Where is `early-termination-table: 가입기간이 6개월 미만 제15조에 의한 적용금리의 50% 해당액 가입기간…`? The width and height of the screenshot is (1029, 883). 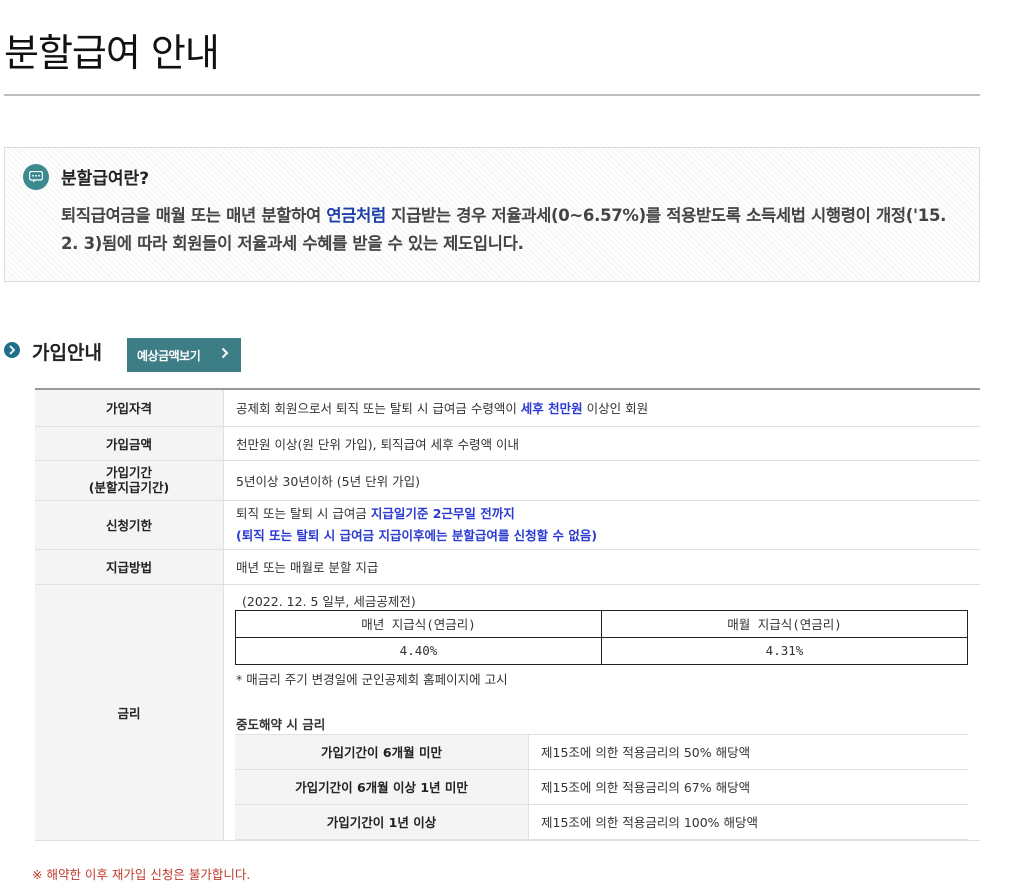 early-termination-table: 가입기간이 6개월 미만 제15조에 의한 적용금리의 50% 해당액 가입기간… is located at coordinates (601, 786).